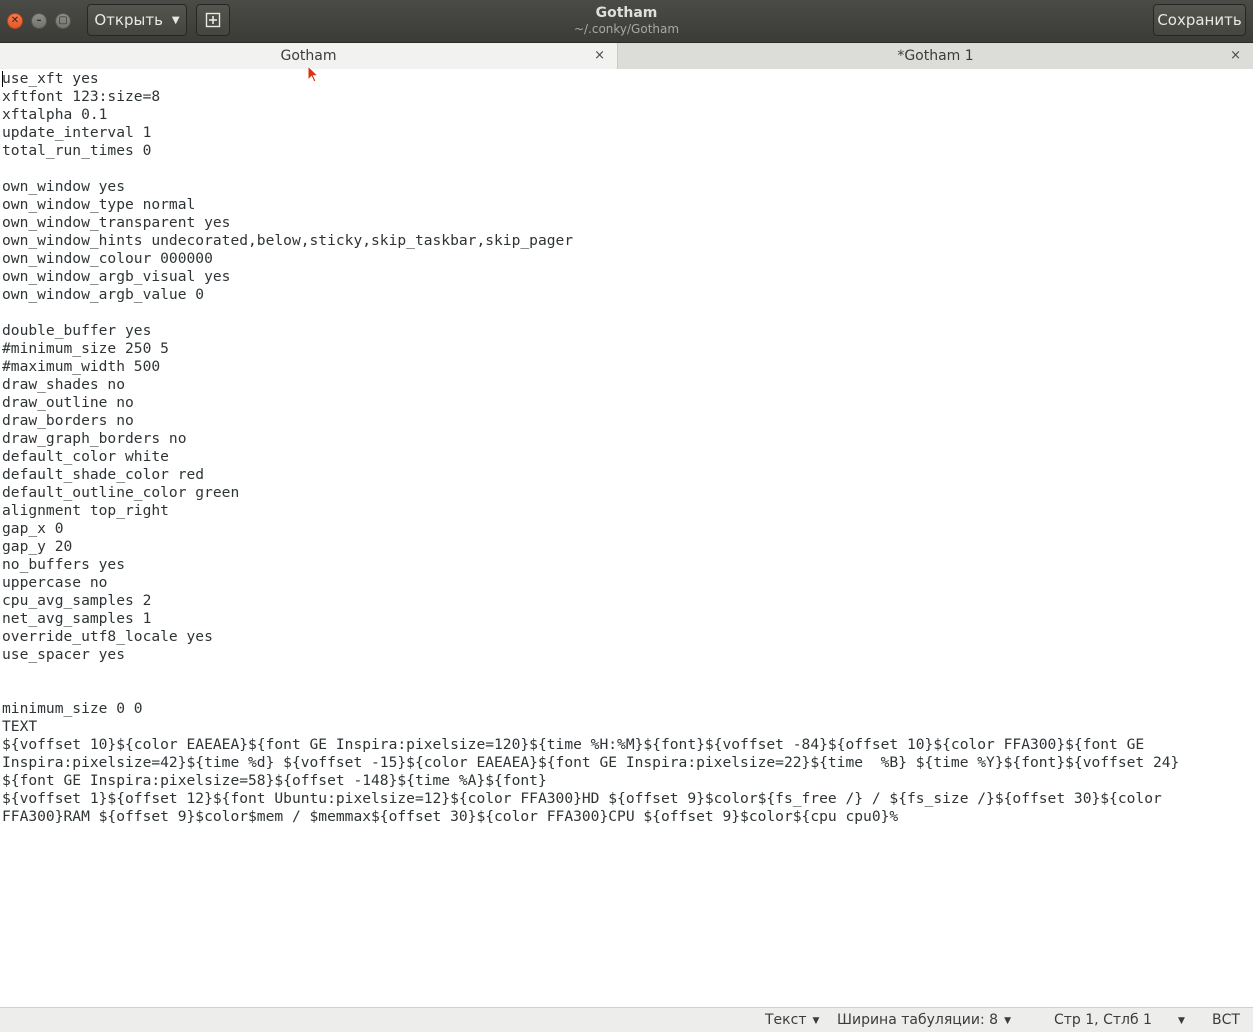 This screenshot has width=1253, height=1032. What do you see at coordinates (590, 529) in the screenshot?
I see `code-line: gap_x 0` at bounding box center [590, 529].